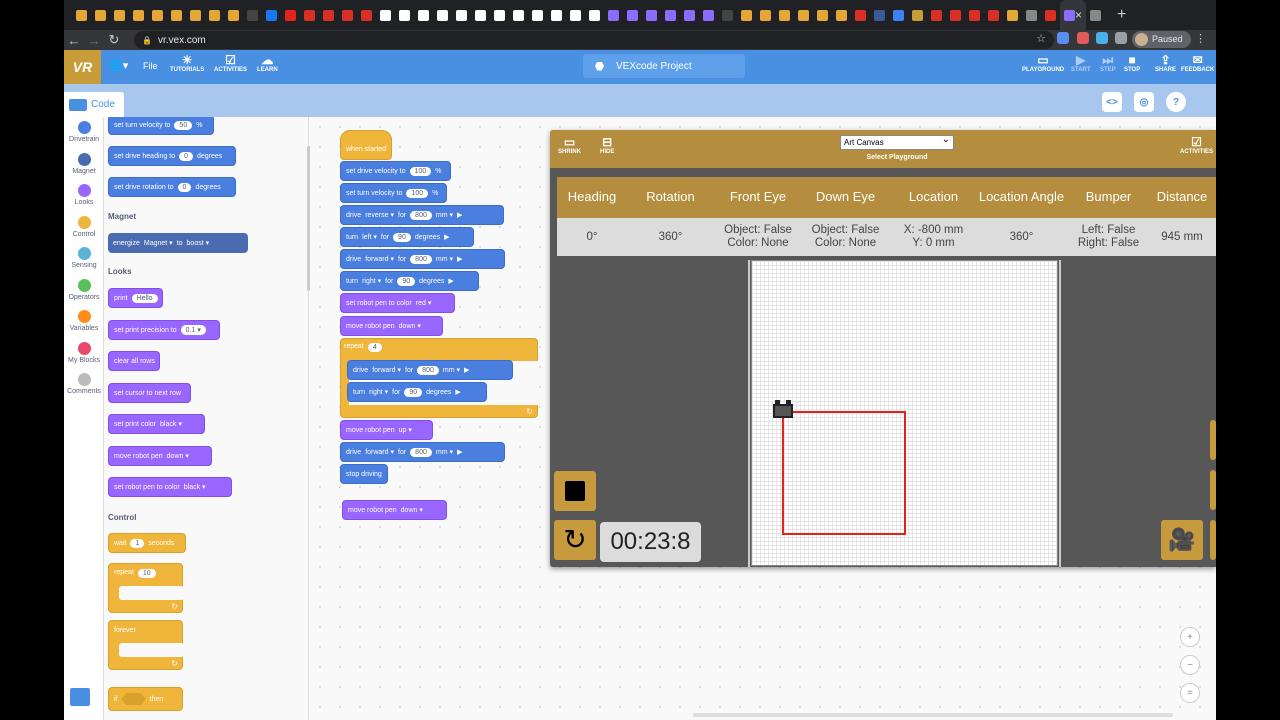  Describe the element at coordinates (575, 491) in the screenshot. I see `stop-project-button` at that location.